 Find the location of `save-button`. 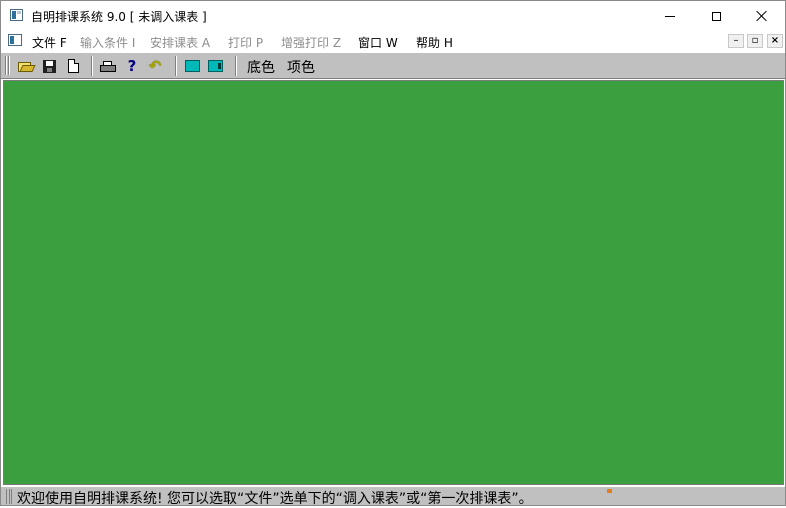

save-button is located at coordinates (49, 66).